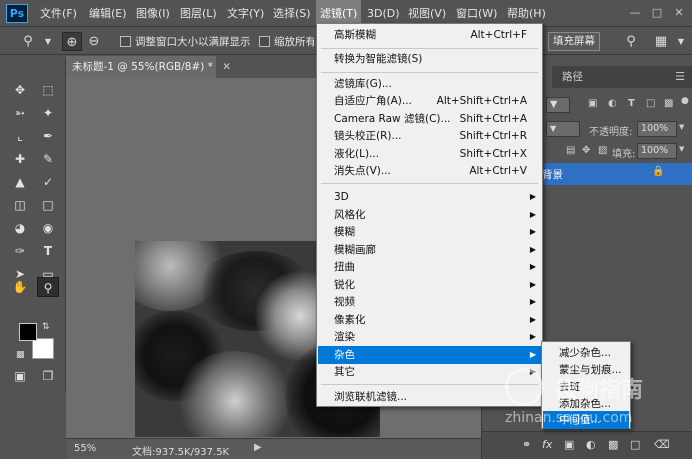 Image resolution: width=692 pixels, height=459 pixels. Describe the element at coordinates (48, 287) in the screenshot. I see `zoom-tool-icon: ⚲` at that location.